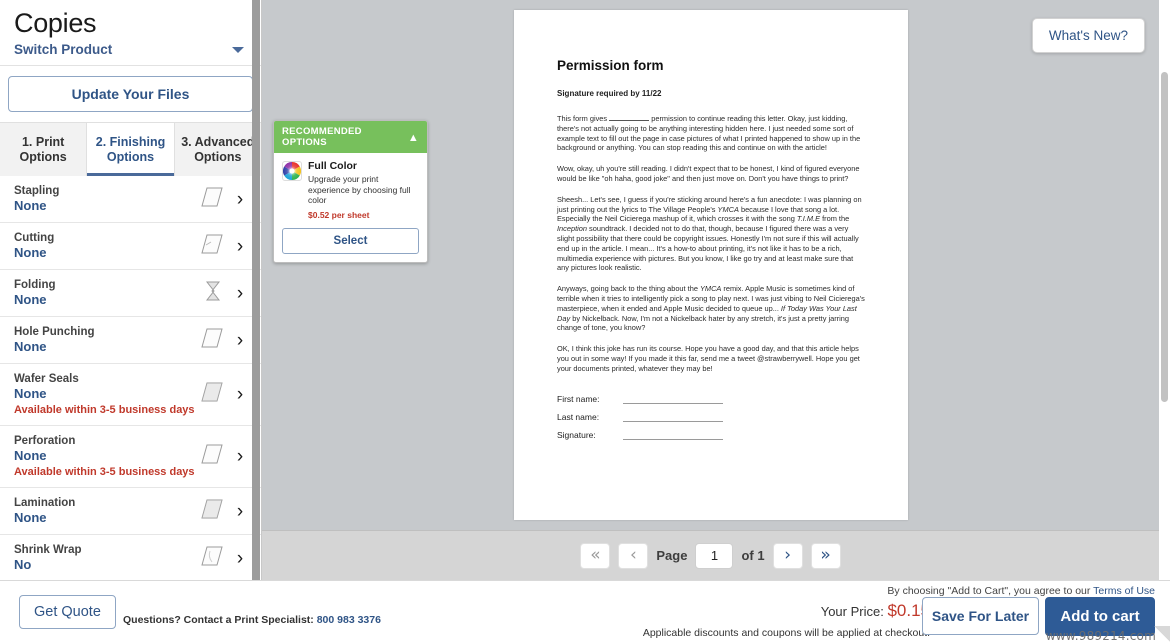 The width and height of the screenshot is (1170, 642). What do you see at coordinates (23, 564) in the screenshot?
I see `option-value: No` at bounding box center [23, 564].